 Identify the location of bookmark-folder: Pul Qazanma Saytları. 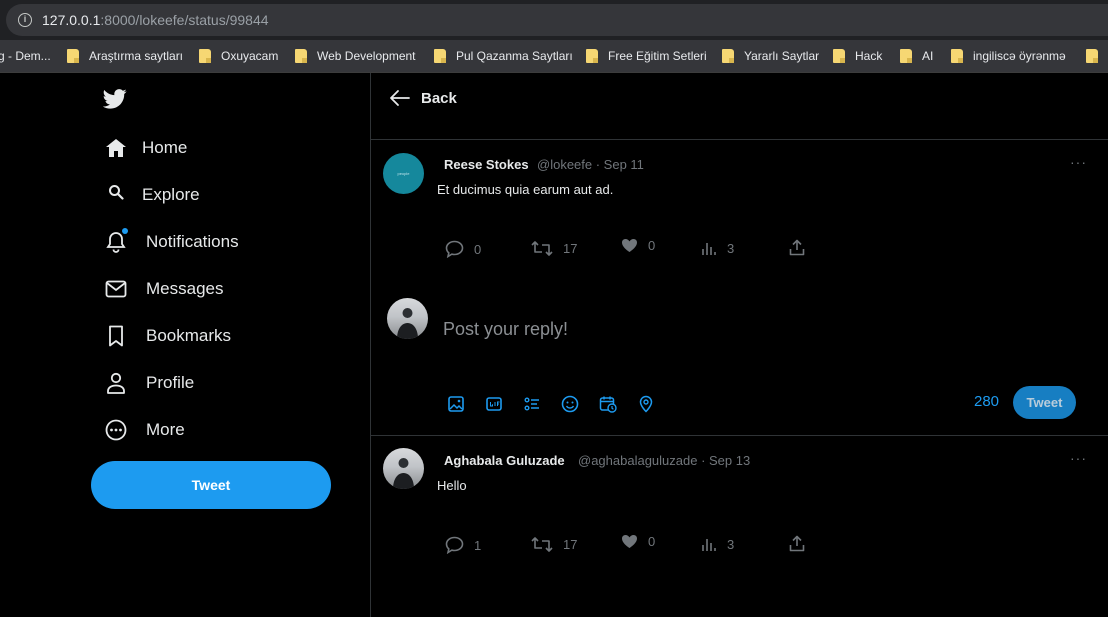
(503, 57).